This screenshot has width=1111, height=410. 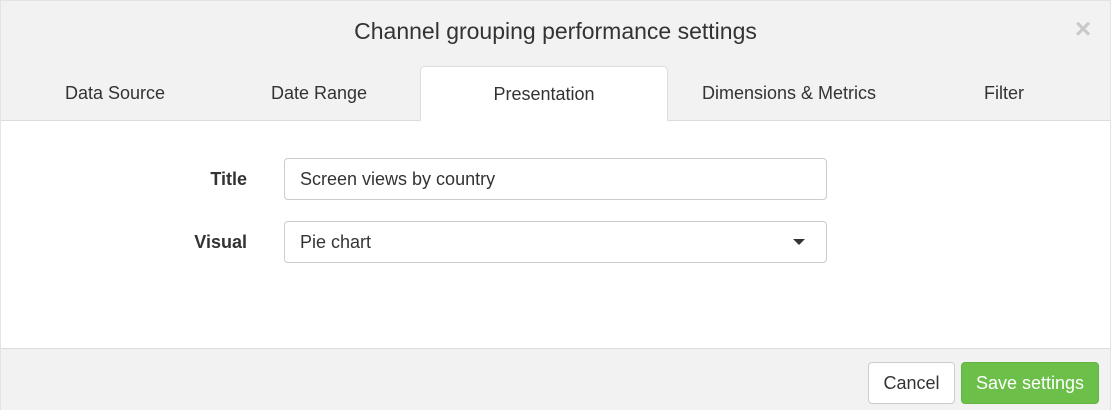 I want to click on title-input: Screen views by country, so click(x=555, y=179).